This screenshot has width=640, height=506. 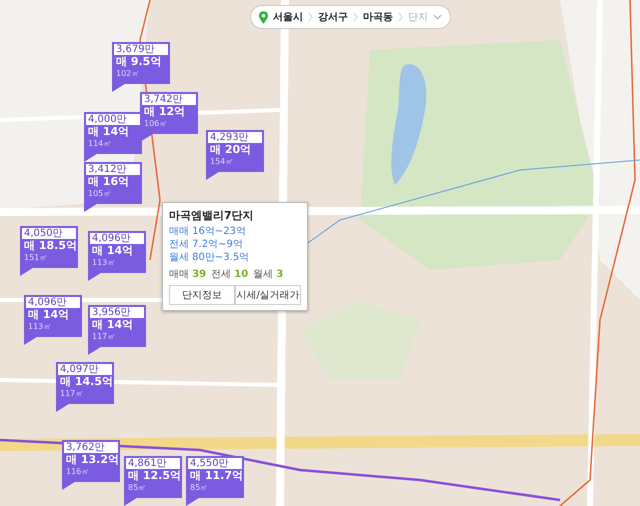 What do you see at coordinates (127, 73) in the screenshot?
I see `area-text: 102㎡` at bounding box center [127, 73].